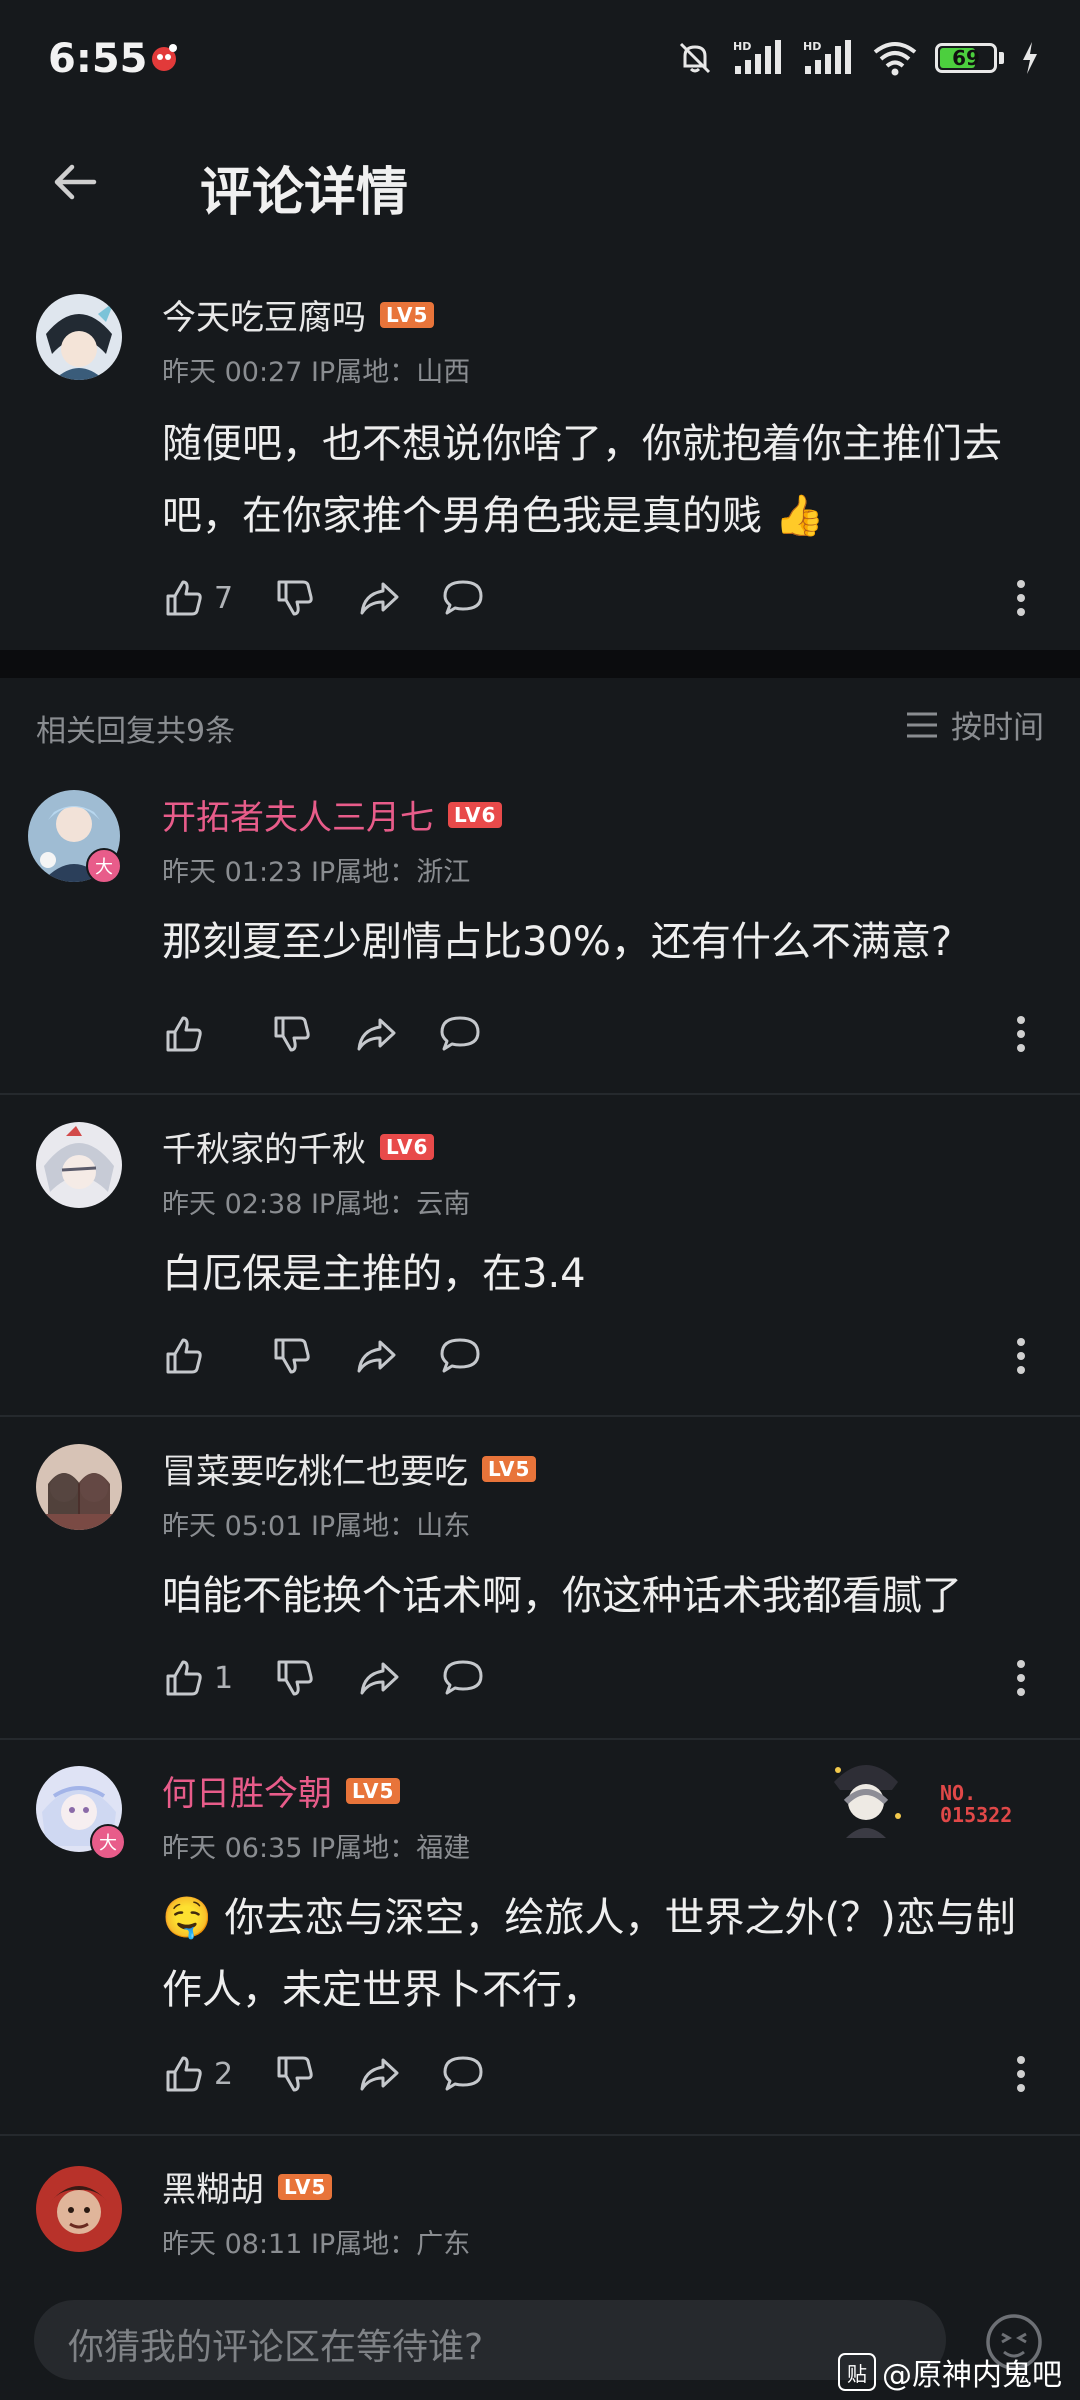  Describe the element at coordinates (976, 1815) in the screenshot. I see `medal-serial: 015322` at that location.